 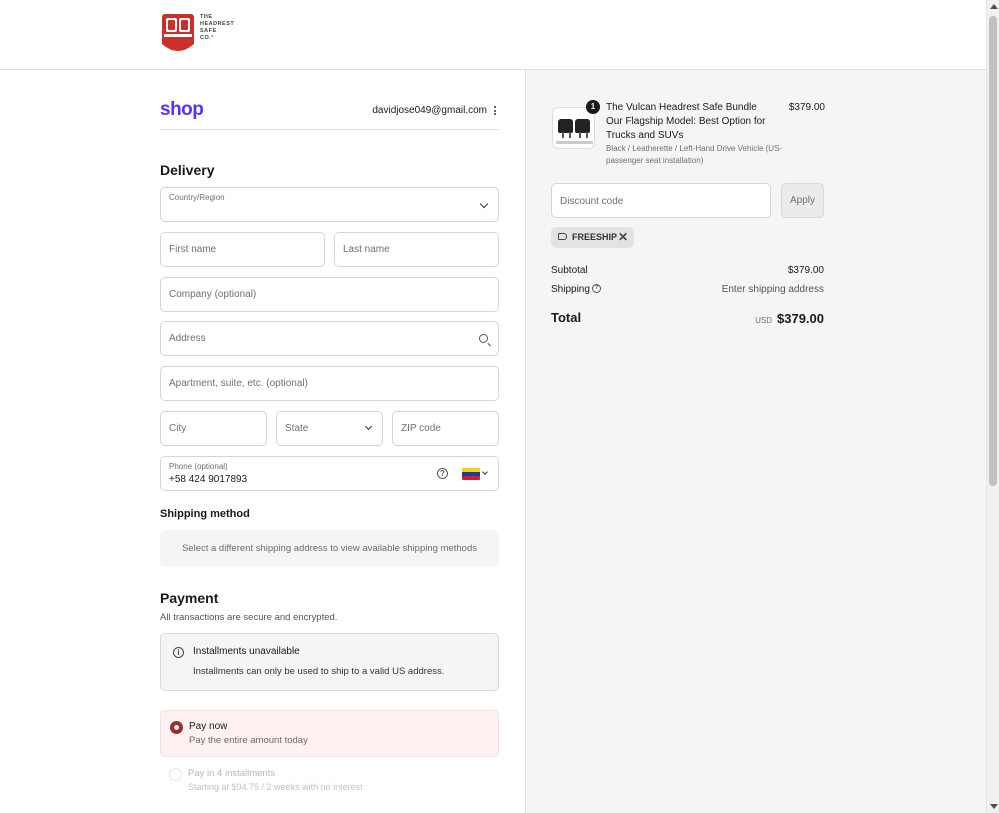 I want to click on venezuela-flag-icon, so click(x=471, y=474).